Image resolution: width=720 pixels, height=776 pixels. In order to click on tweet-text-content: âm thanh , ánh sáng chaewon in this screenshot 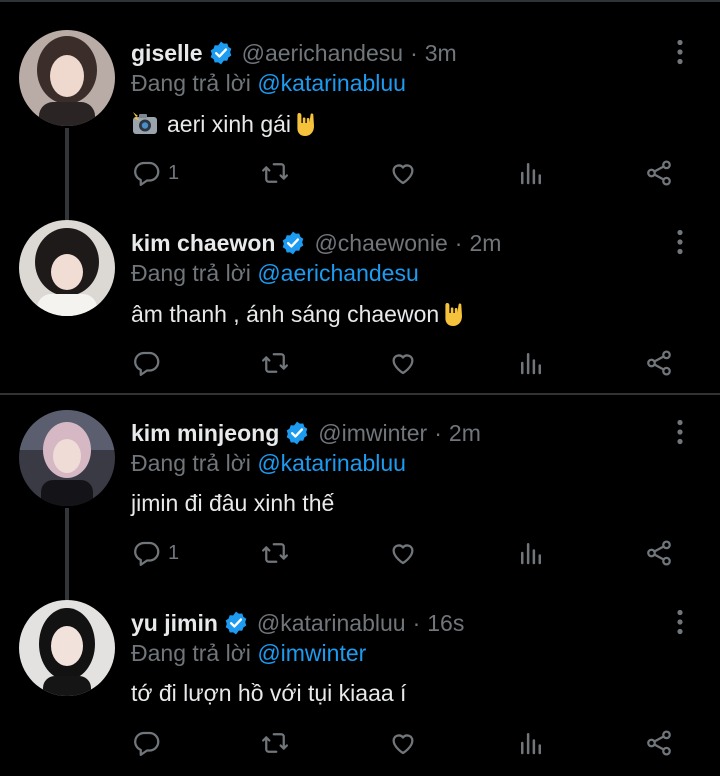, I will do `click(285, 313)`.